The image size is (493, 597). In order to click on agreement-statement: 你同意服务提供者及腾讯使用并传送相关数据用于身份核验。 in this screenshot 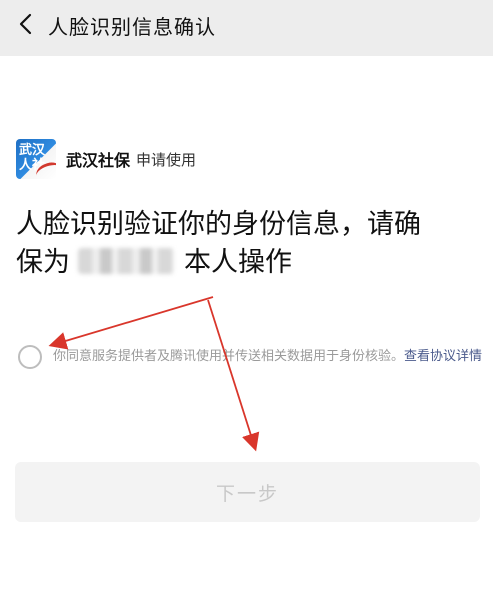, I will do `click(229, 356)`.